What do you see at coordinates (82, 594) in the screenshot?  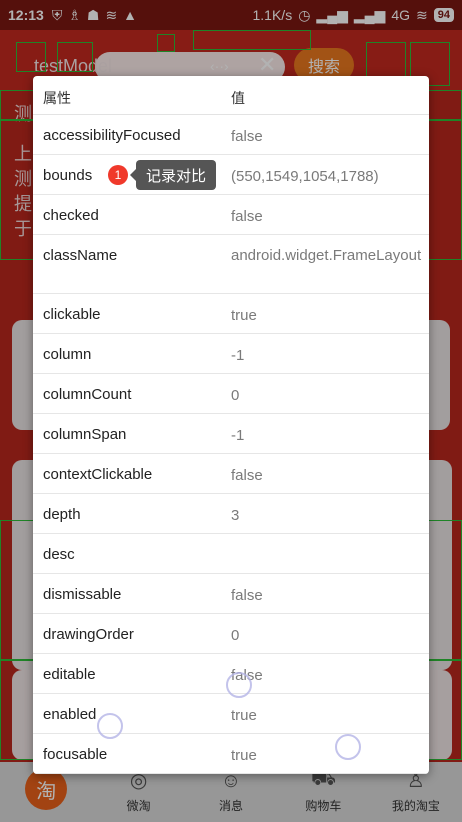 I see `attribute-key: dismissable` at bounding box center [82, 594].